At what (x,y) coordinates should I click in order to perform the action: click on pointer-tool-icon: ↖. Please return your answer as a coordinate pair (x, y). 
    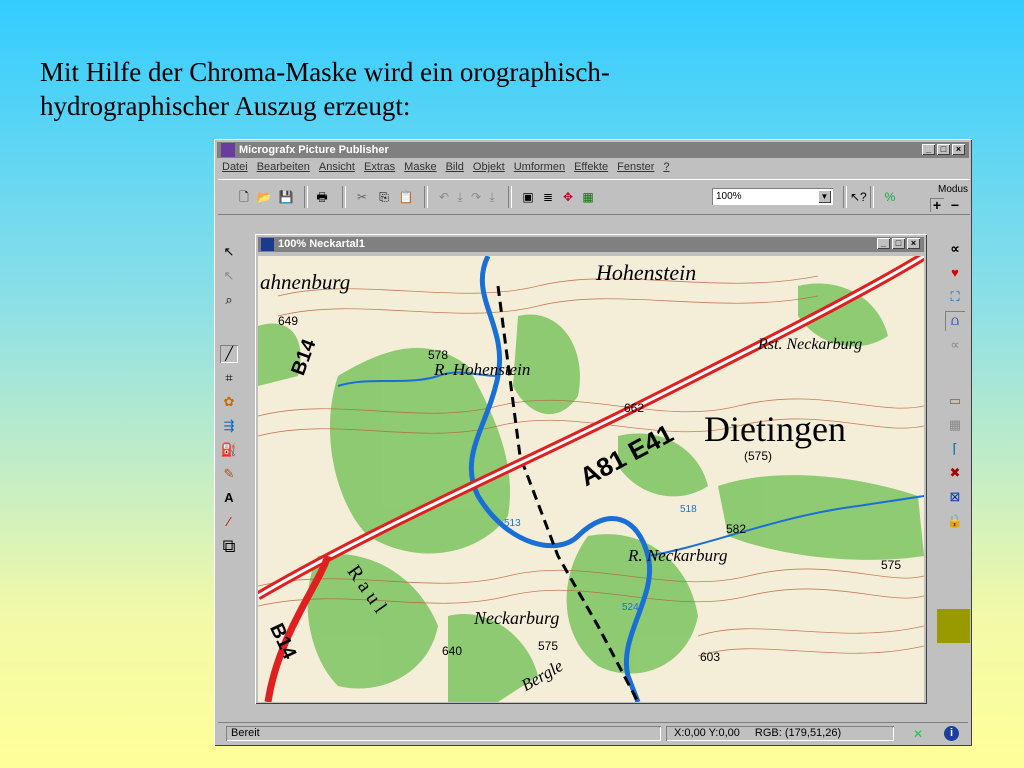
    Looking at the image, I should click on (229, 252).